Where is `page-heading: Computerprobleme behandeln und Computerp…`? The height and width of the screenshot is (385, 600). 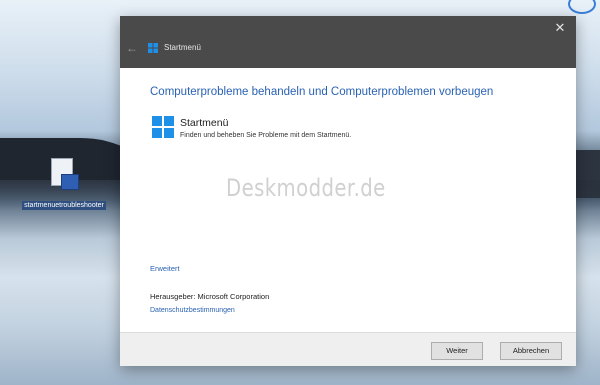 page-heading: Computerprobleme behandeln und Computerp… is located at coordinates (322, 92).